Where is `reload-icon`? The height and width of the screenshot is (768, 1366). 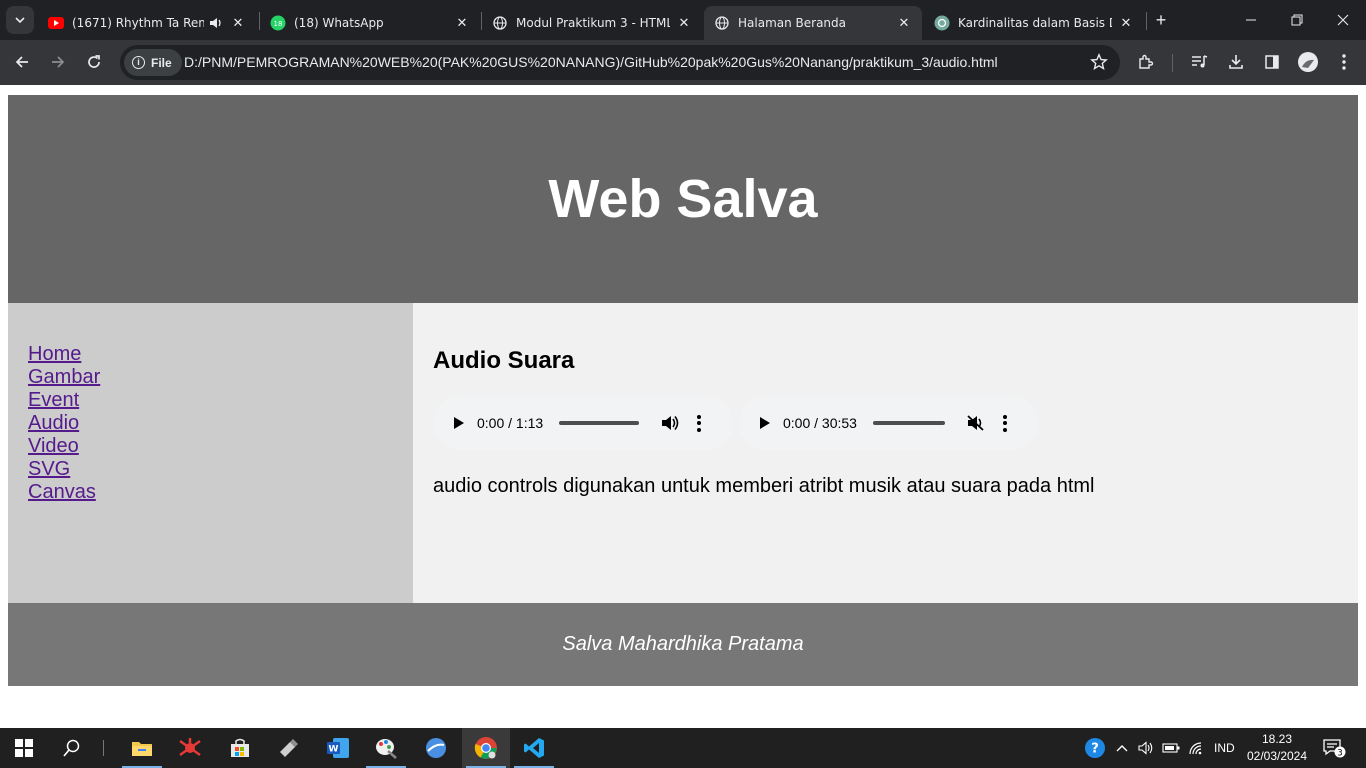 reload-icon is located at coordinates (94, 61).